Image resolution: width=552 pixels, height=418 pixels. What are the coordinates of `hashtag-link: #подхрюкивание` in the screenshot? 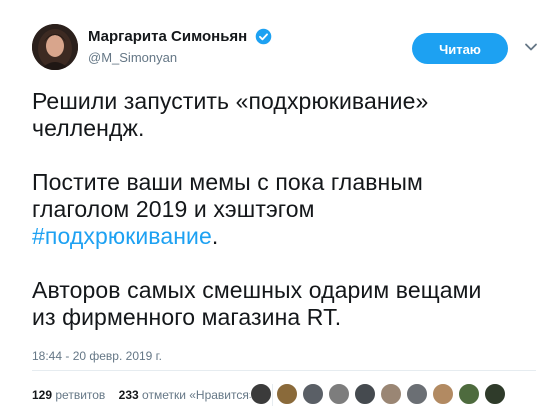 It's located at (122, 236).